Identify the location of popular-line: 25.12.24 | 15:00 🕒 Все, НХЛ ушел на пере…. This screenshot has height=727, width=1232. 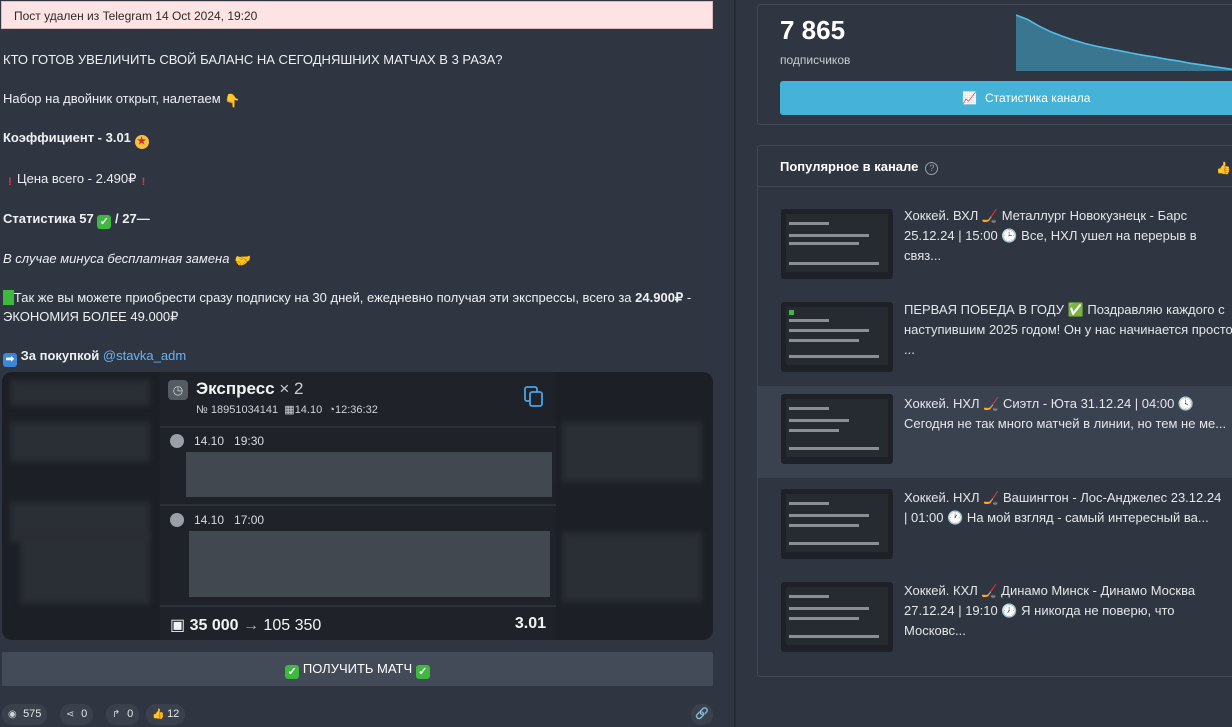
(1050, 235).